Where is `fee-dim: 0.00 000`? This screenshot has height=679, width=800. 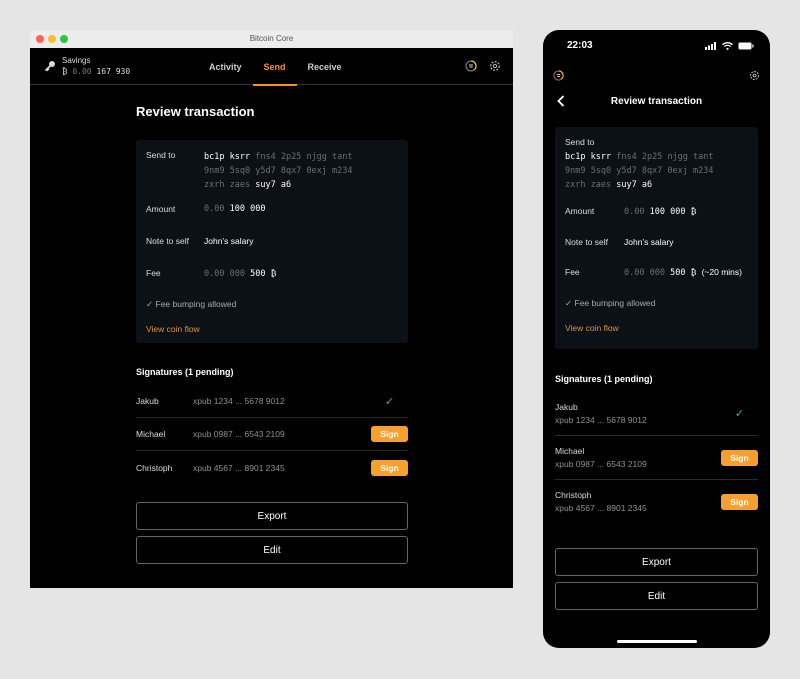 fee-dim: 0.00 000 is located at coordinates (644, 273).